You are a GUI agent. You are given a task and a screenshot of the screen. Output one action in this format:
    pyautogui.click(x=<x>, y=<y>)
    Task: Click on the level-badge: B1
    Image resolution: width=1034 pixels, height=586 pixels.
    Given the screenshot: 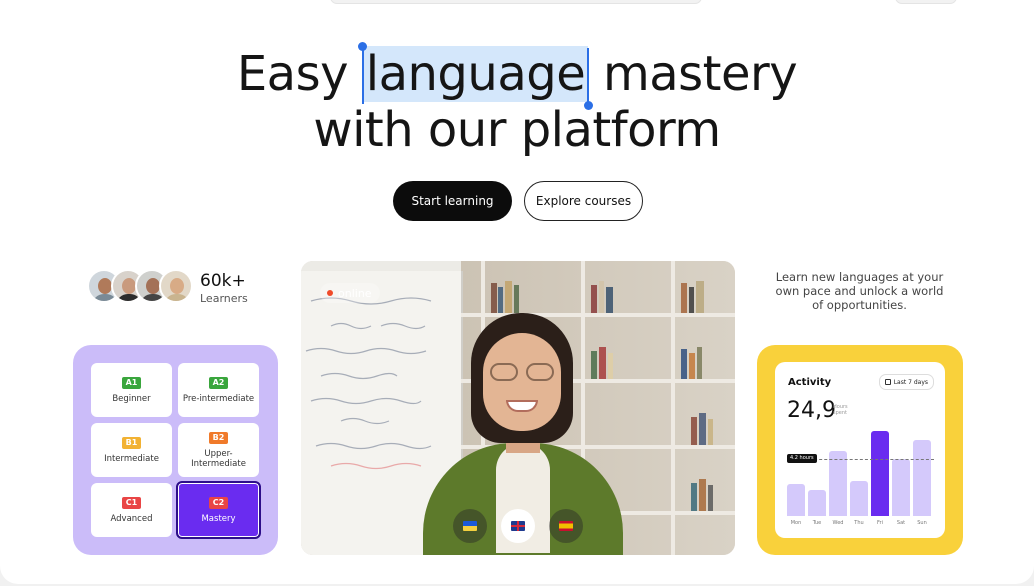 What is the action you would take?
    pyautogui.click(x=131, y=442)
    